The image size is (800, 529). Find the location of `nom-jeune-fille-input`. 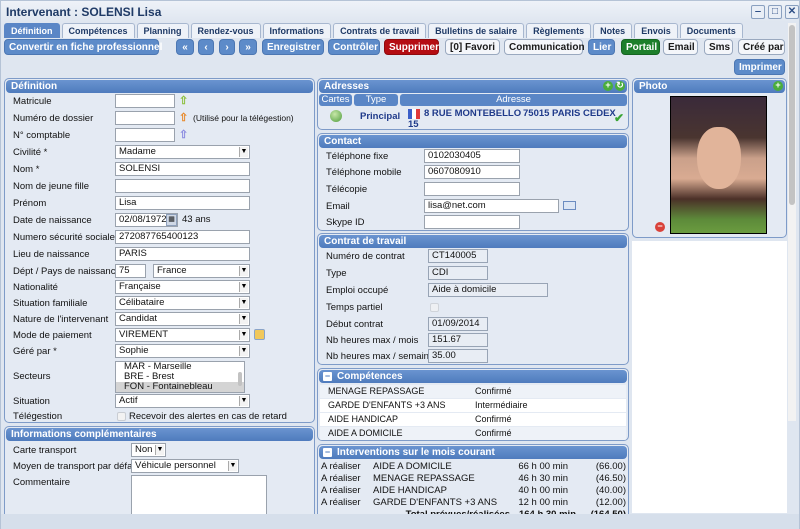

nom-jeune-fille-input is located at coordinates (182, 186).